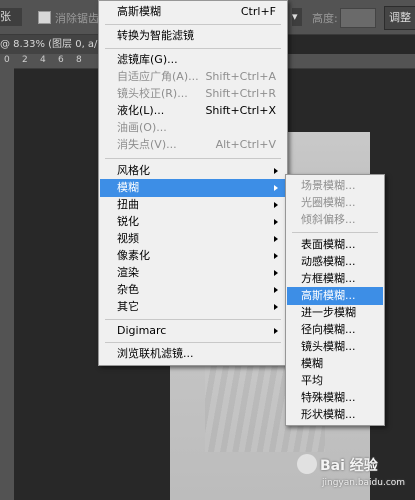  What do you see at coordinates (325, 18) in the screenshot?
I see `height-label: 高度:` at bounding box center [325, 18].